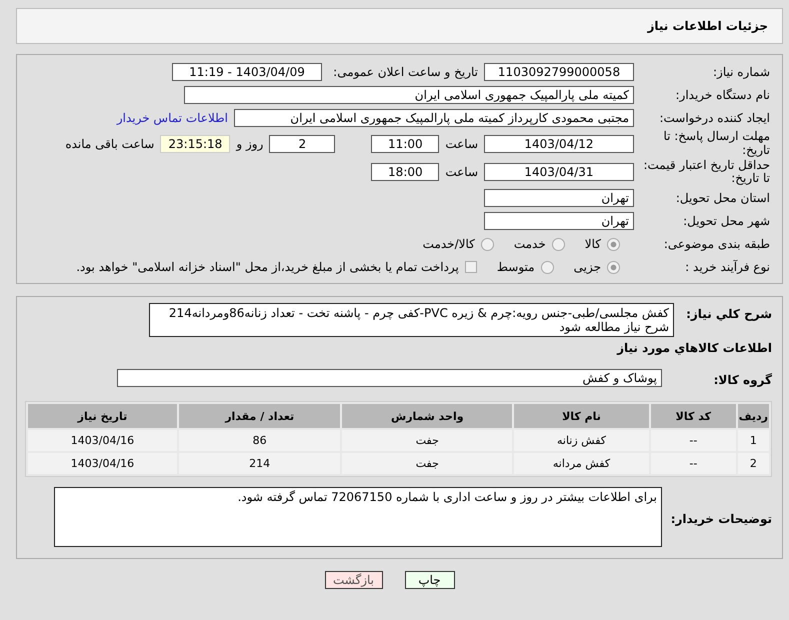  Describe the element at coordinates (753, 463) in the screenshot. I see `table-cell: 2` at that location.